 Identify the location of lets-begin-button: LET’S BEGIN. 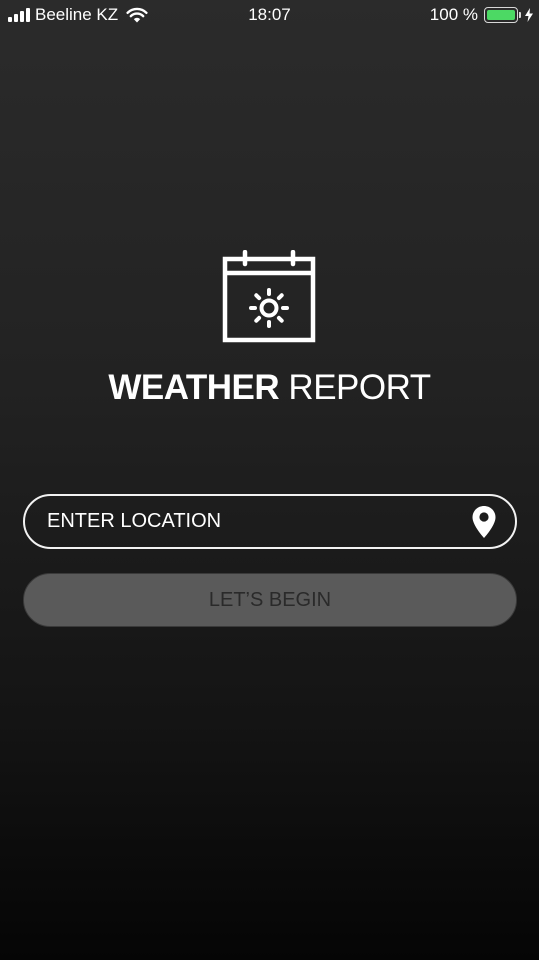
(270, 600).